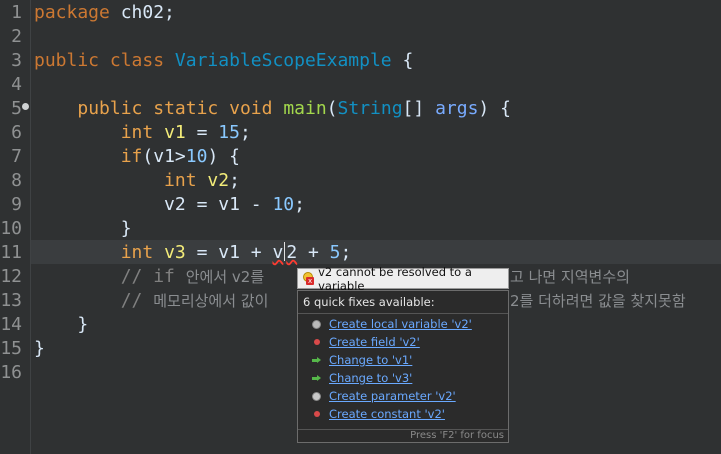 This screenshot has height=454, width=721. I want to click on line-number: 11, so click(11, 252).